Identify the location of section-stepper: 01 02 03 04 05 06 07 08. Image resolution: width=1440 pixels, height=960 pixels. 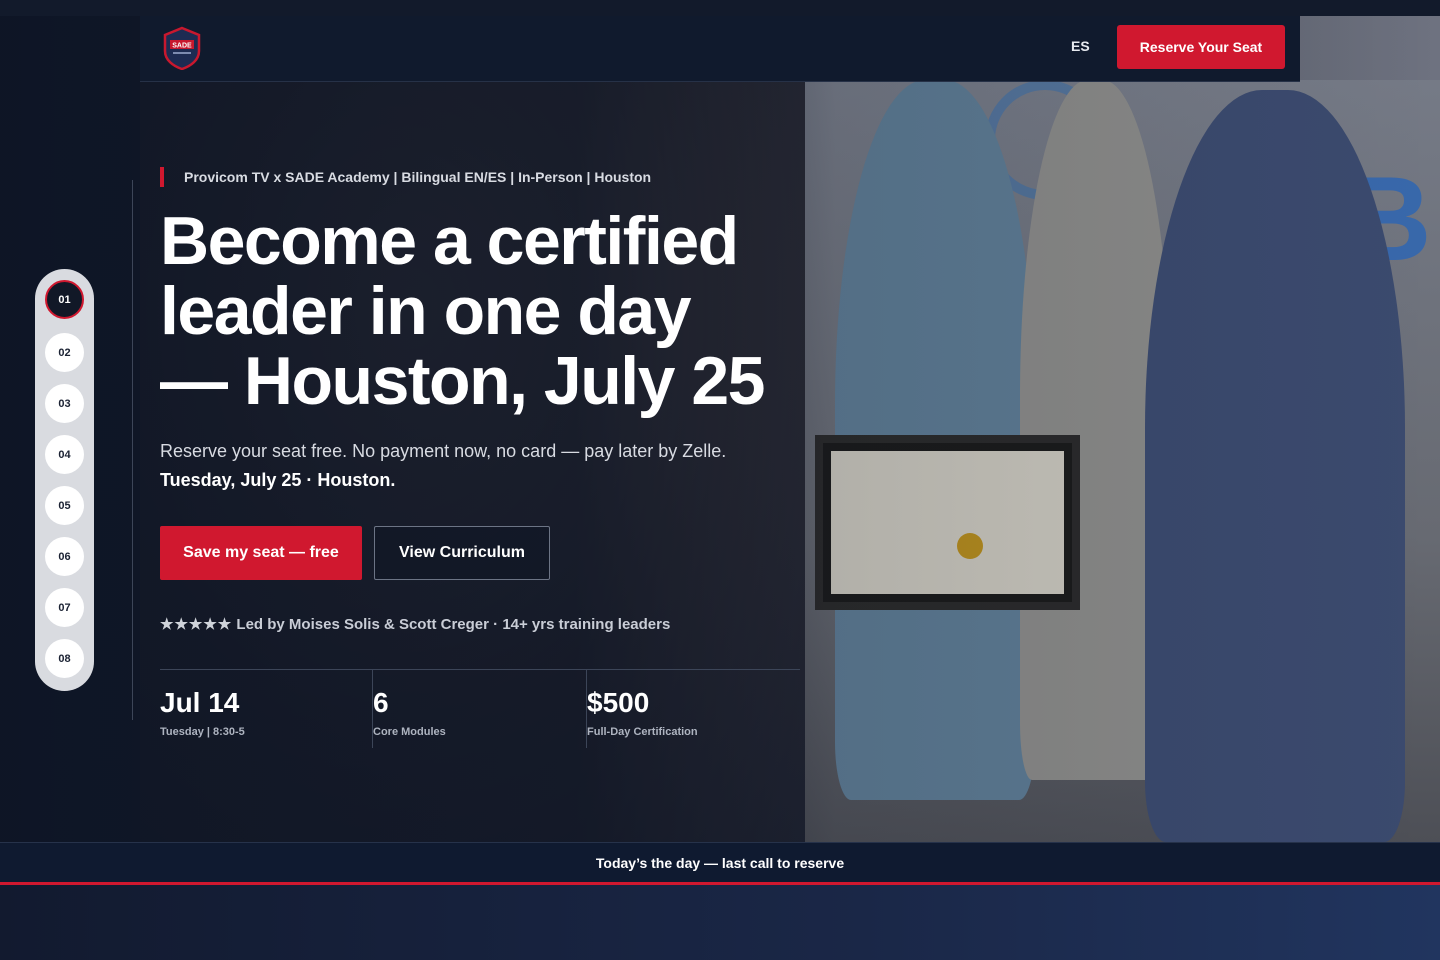
(64, 480).